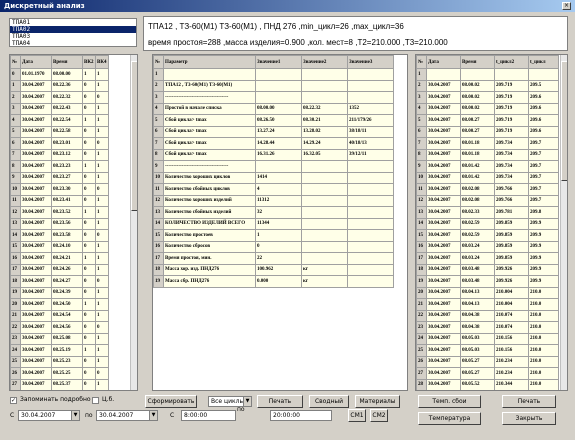 The width and height of the screenshot is (575, 440). What do you see at coordinates (273, 200) in the screenshot?
I see `table-row: 12 Количество хороших изделий 11312` at bounding box center [273, 200].